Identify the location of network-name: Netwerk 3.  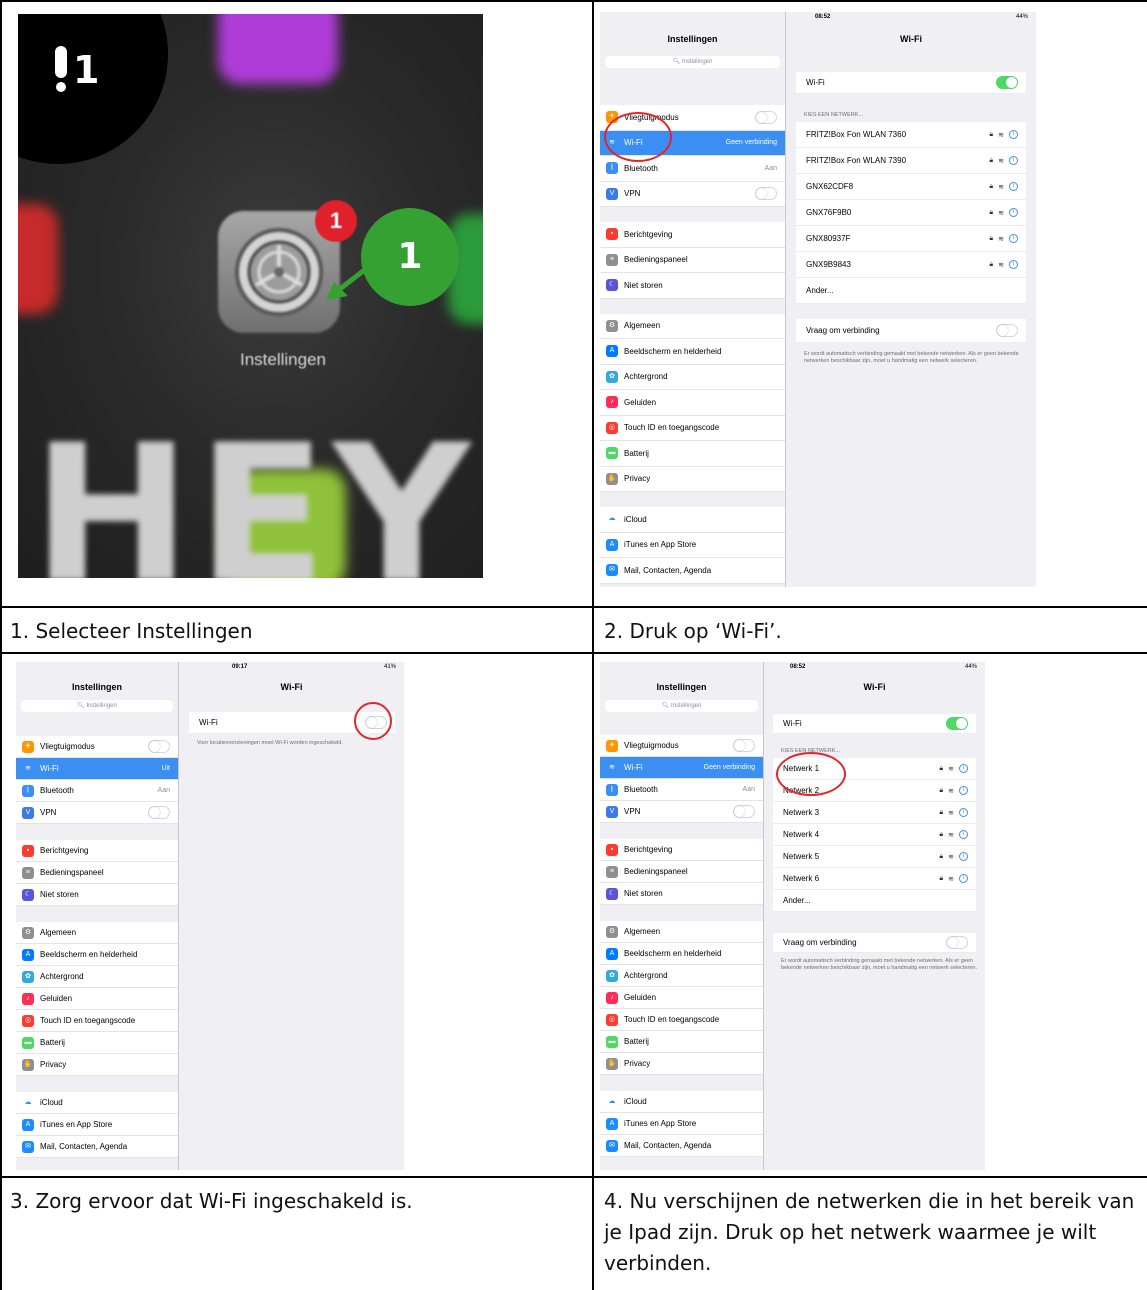
(801, 812).